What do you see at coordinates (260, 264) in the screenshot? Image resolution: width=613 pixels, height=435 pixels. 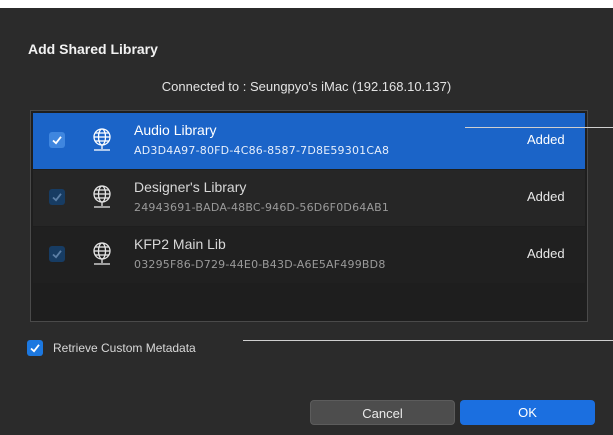 I see `library-id: 03295F86-D729-44E0-B43D-A6E5AF499BD8` at bounding box center [260, 264].